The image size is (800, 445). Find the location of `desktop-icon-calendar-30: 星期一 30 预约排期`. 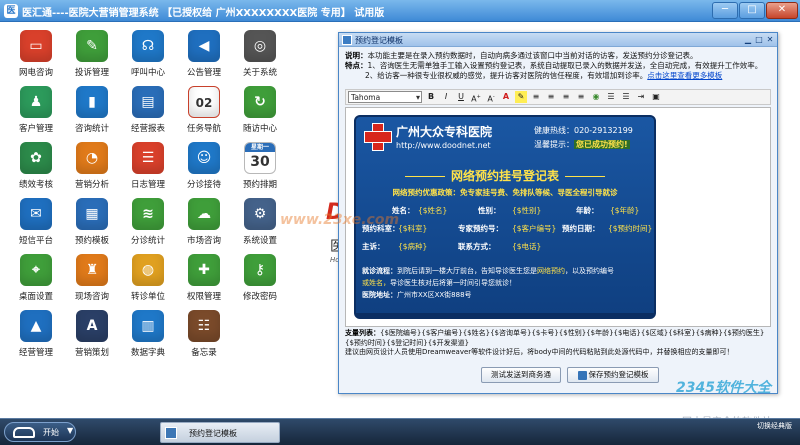

desktop-icon-calendar-30: 星期一 30 预约排期 is located at coordinates (260, 170).